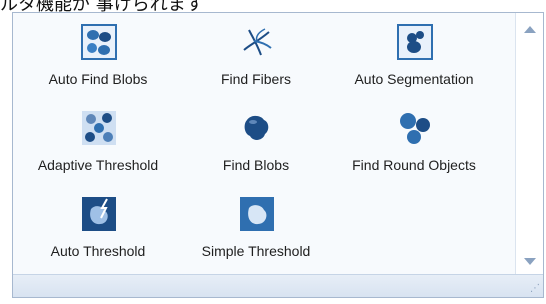  I want to click on find-blobs-button: Find Blobs, so click(256, 145).